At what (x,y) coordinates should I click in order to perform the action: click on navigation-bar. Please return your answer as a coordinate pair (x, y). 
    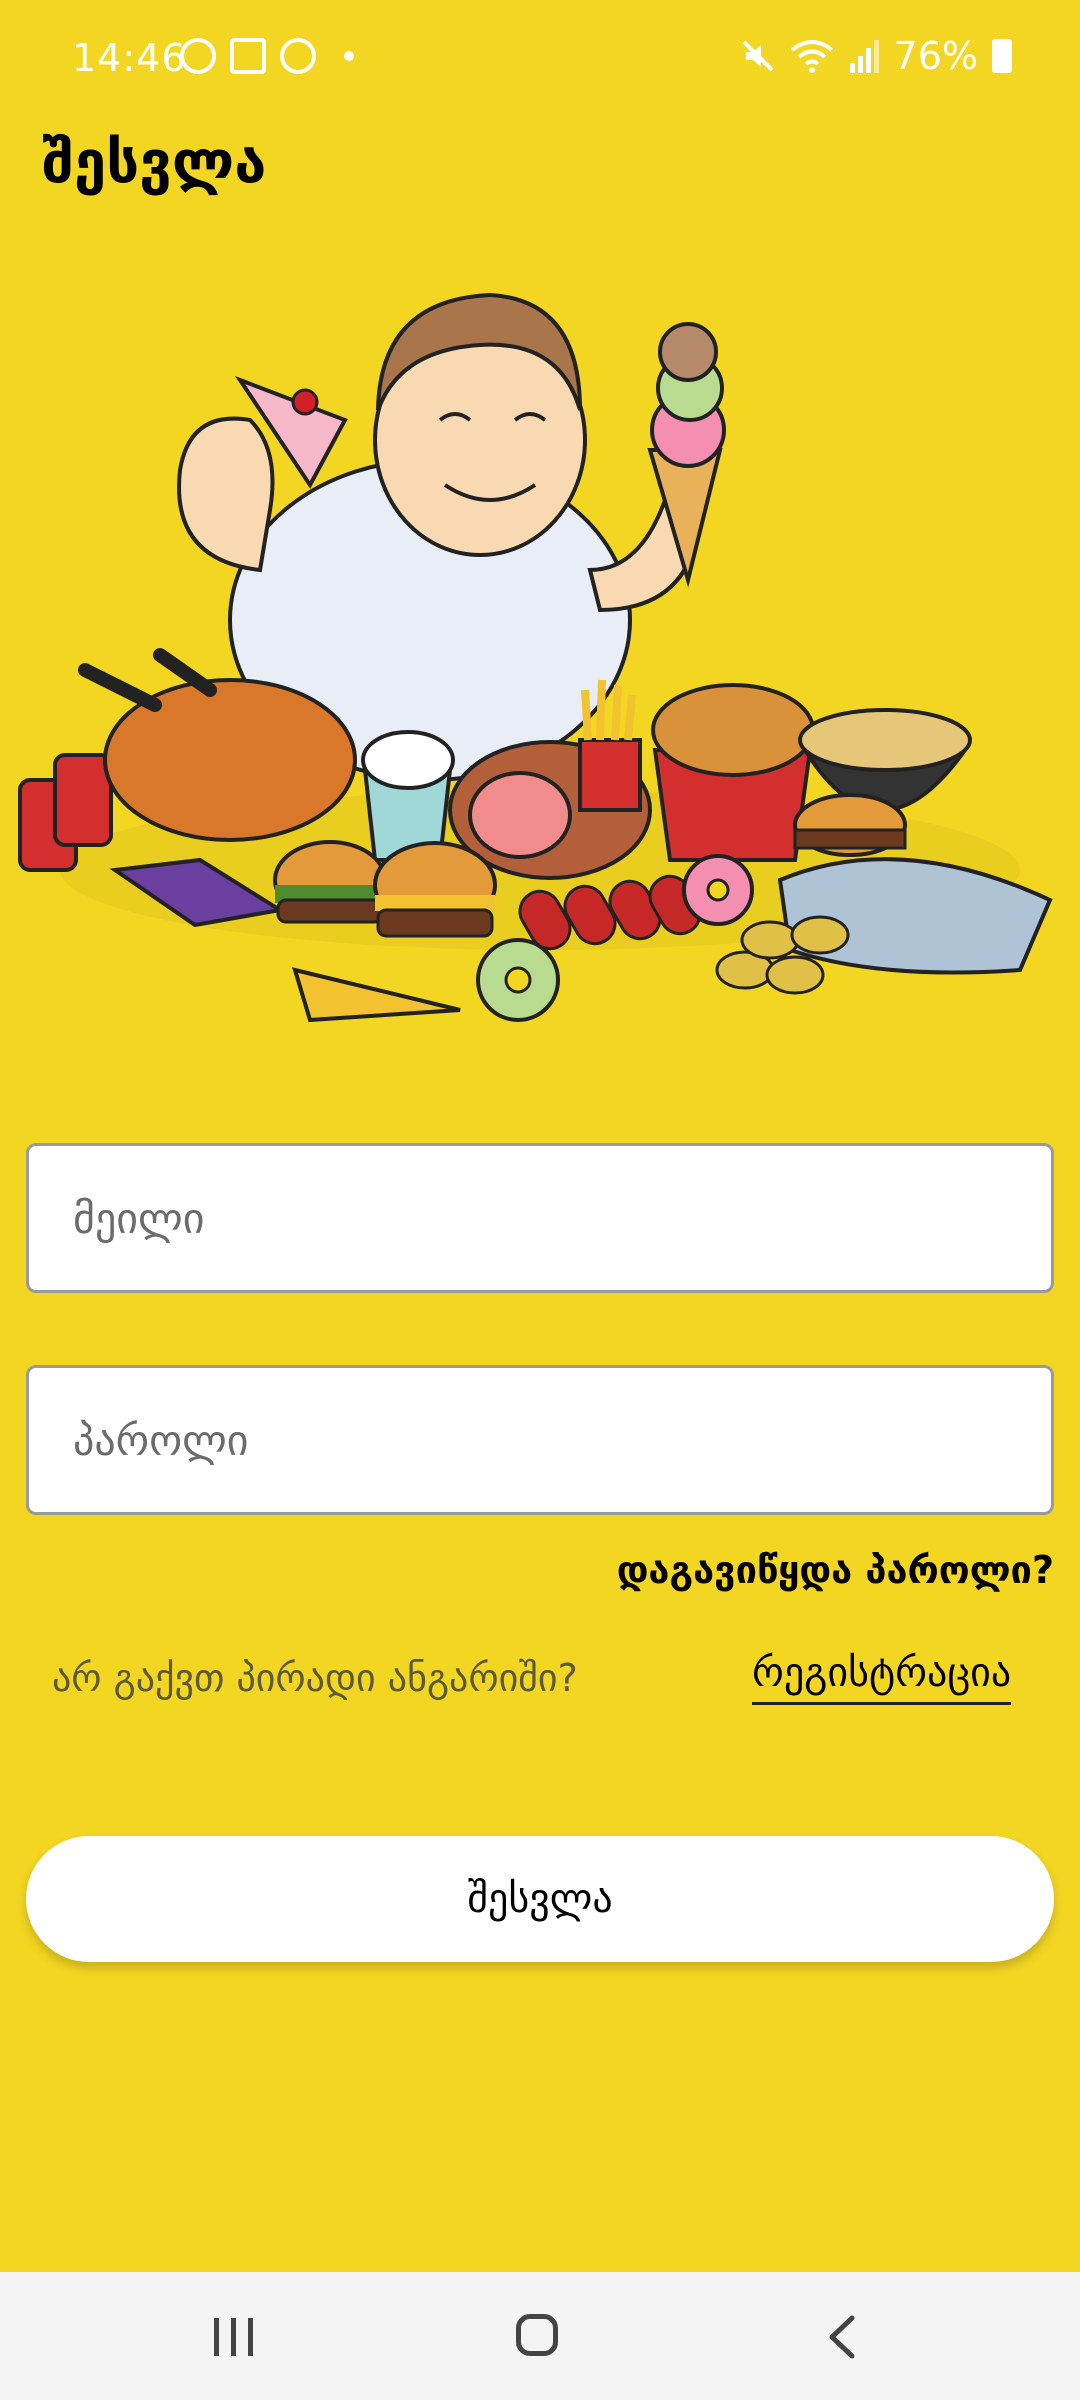
    Looking at the image, I should click on (540, 2336).